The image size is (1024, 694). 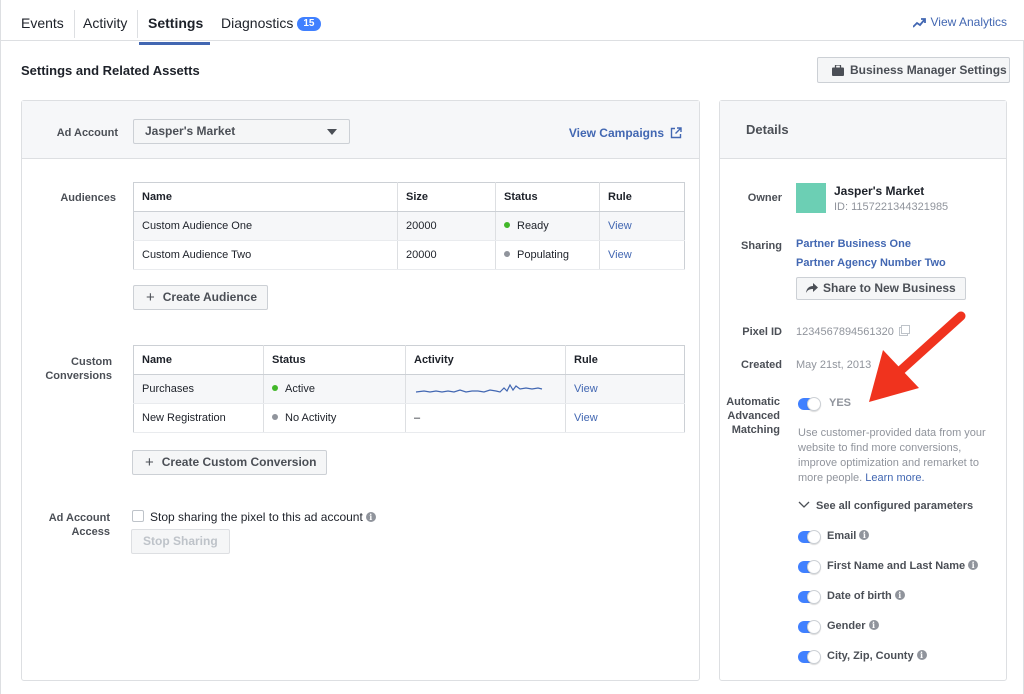 I want to click on aam-label-line1: Automatic, so click(x=753, y=402).